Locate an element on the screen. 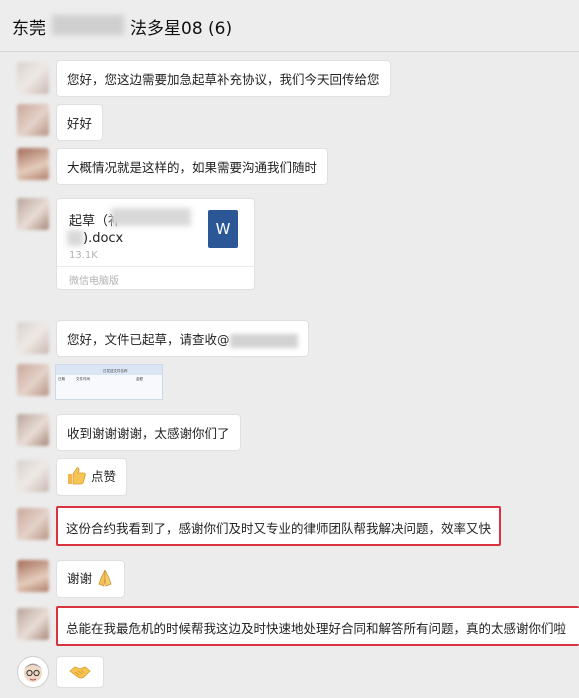 The height and width of the screenshot is (698, 579). divider is located at coordinates (155, 266).